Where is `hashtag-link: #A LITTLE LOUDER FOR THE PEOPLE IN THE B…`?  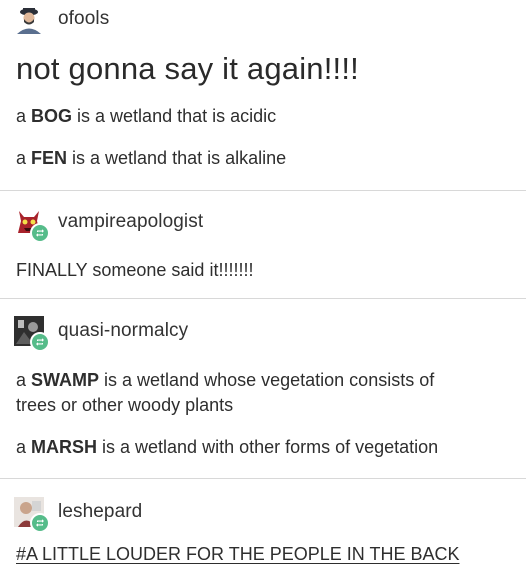
hashtag-link: #A LITTLE LOUDER FOR THE PEOPLE IN THE B… is located at coordinates (237, 554).